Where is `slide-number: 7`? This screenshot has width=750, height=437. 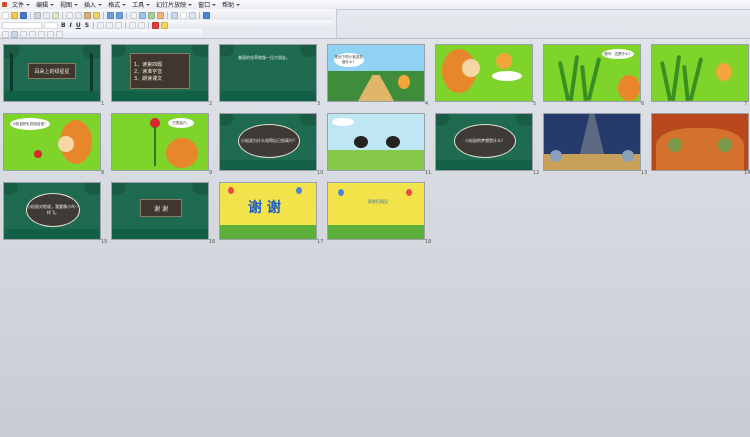 slide-number: 7 is located at coordinates (746, 104).